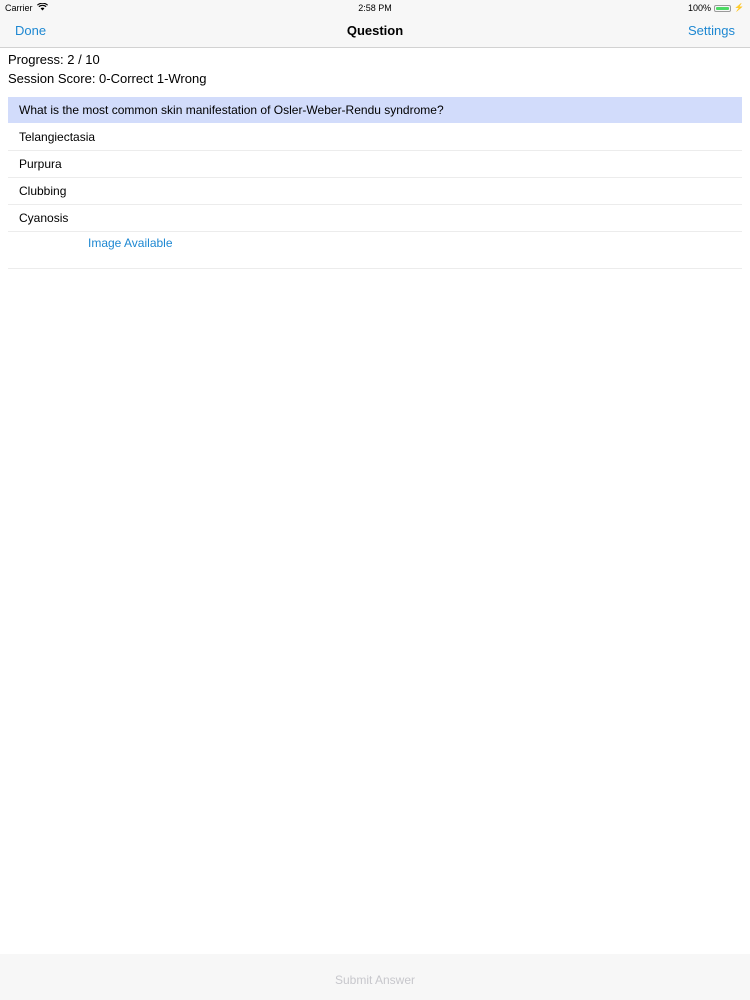 This screenshot has width=750, height=1000. Describe the element at coordinates (739, 7) in the screenshot. I see `charging-bolt-icon: ⚡` at that location.